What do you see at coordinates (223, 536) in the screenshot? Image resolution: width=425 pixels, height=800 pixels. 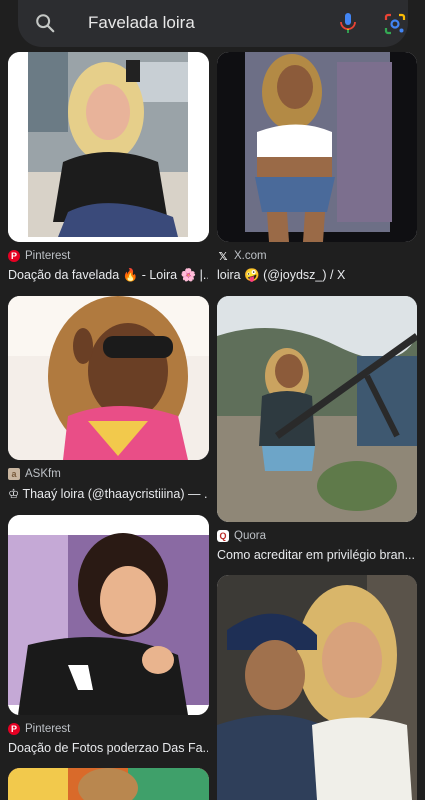 I see `quora-icon: Q` at bounding box center [223, 536].